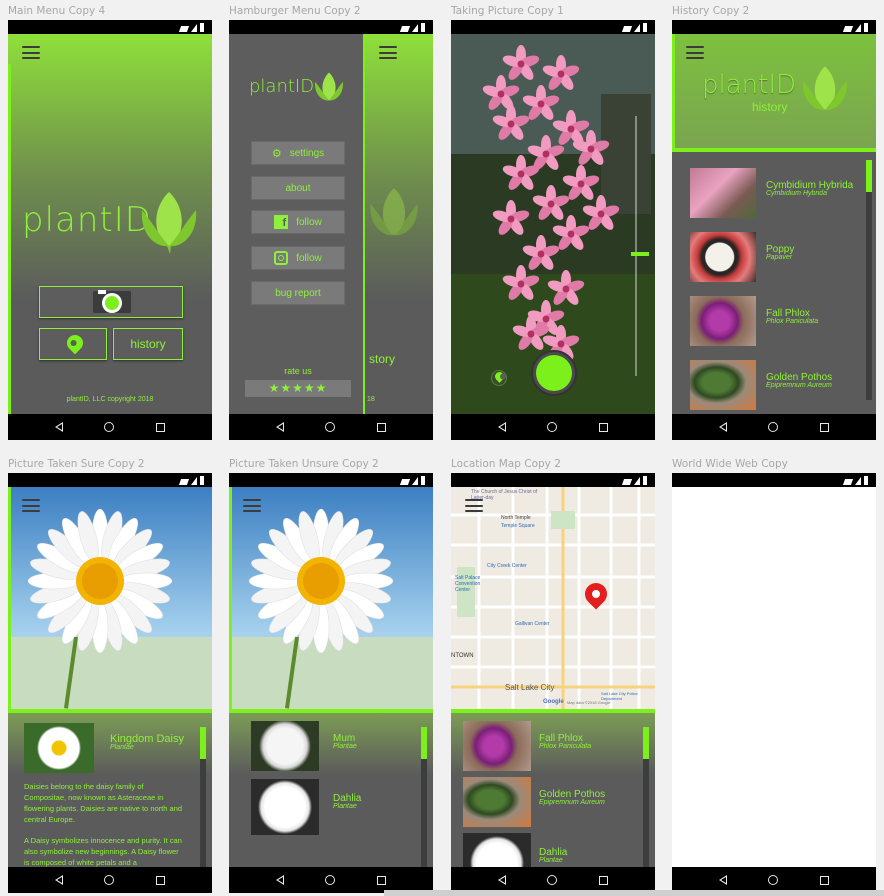  What do you see at coordinates (774, 677) in the screenshot?
I see `web-view` at bounding box center [774, 677].